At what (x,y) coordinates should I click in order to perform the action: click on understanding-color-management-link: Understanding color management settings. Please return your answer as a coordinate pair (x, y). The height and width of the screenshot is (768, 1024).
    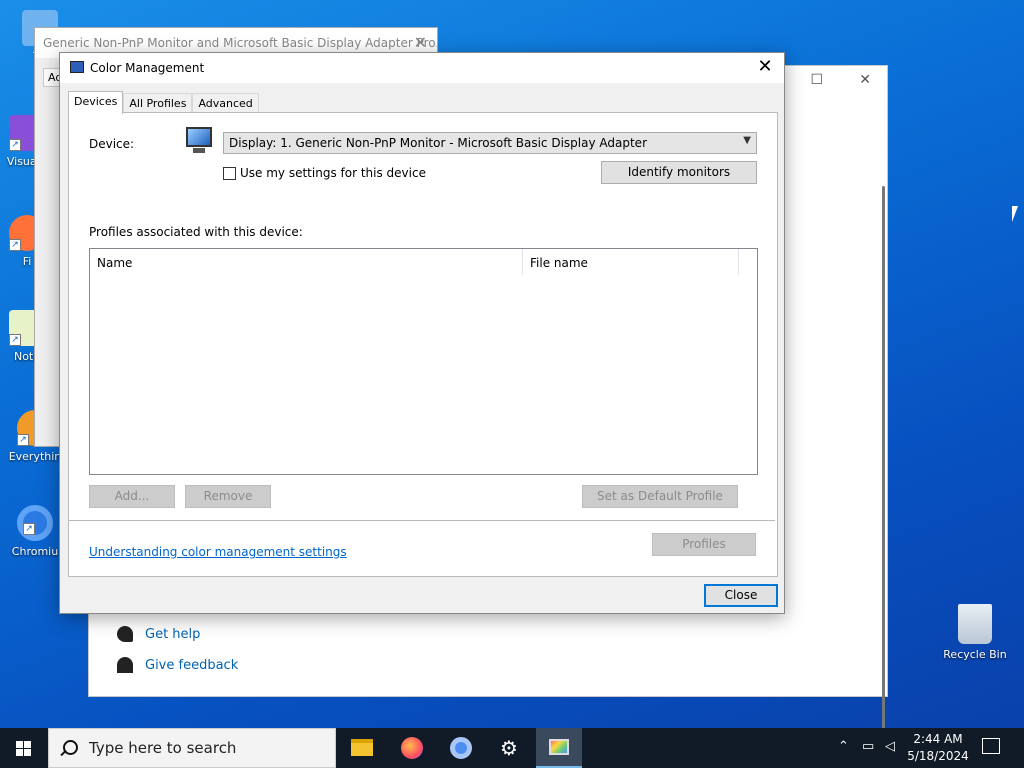
    Looking at the image, I should click on (218, 552).